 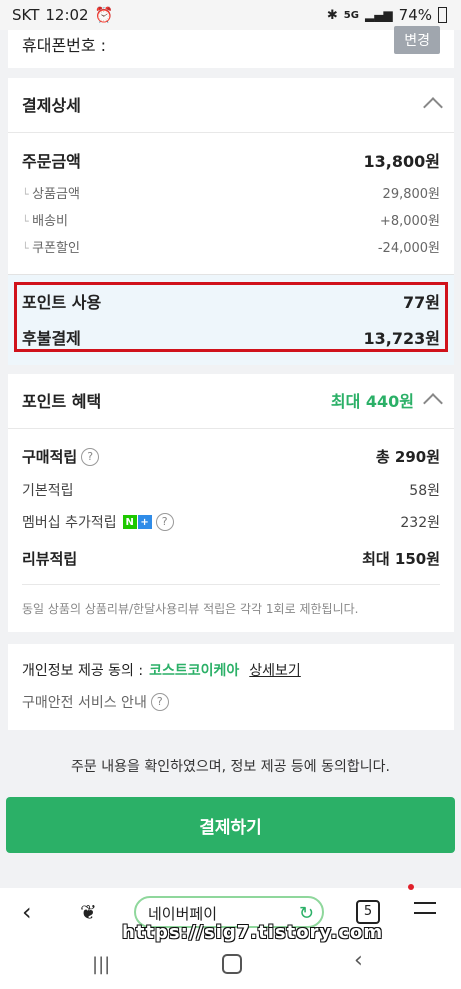 What do you see at coordinates (409, 221) in the screenshot?
I see `shipping-value: +8,000원` at bounding box center [409, 221].